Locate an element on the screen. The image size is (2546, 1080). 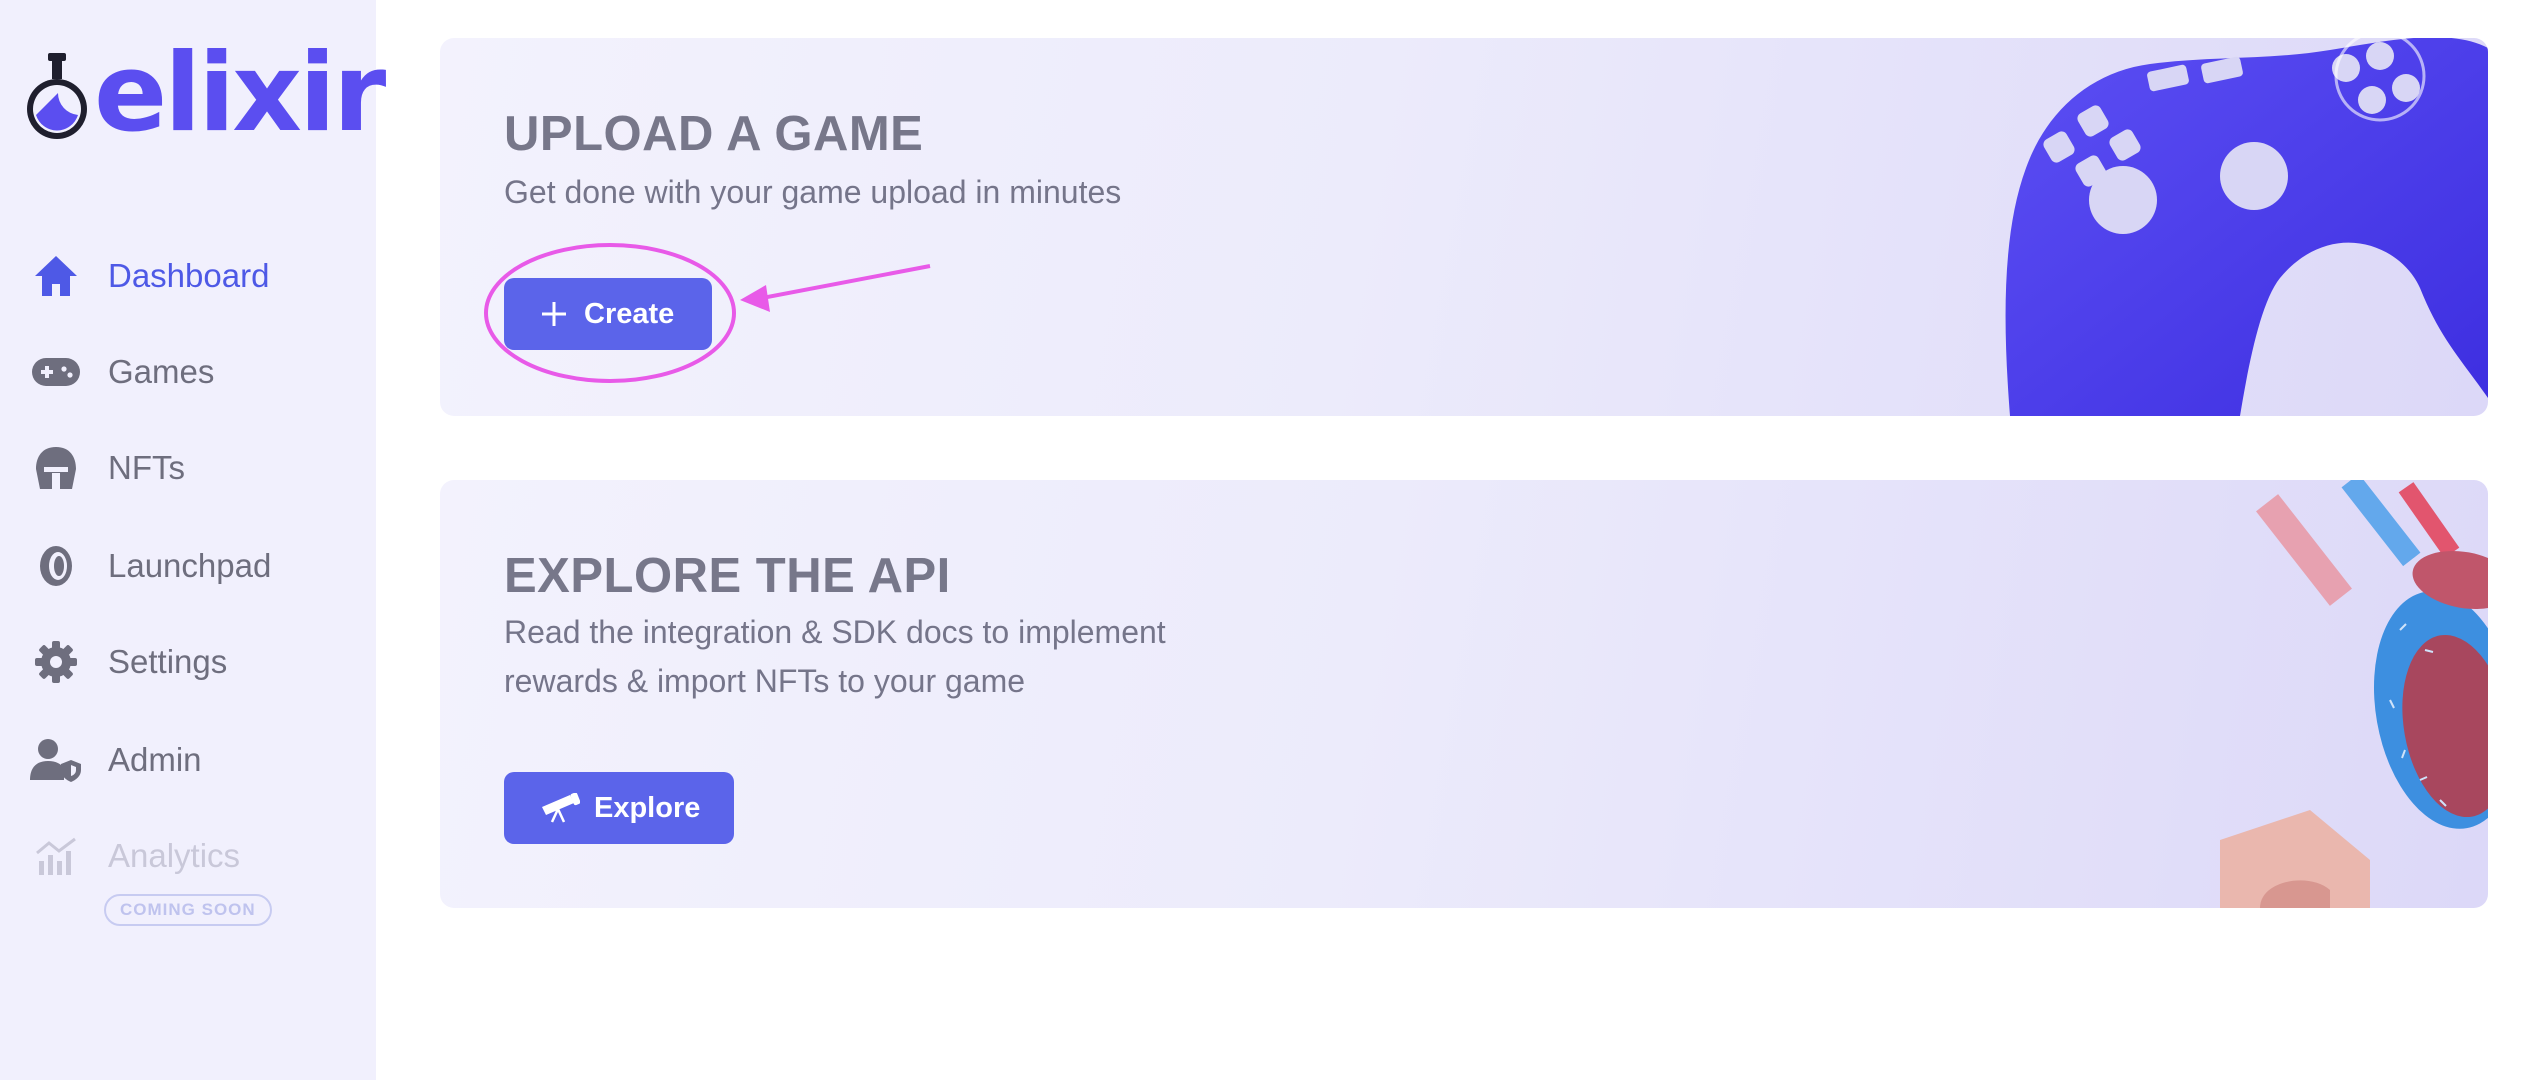
coin-icon is located at coordinates (56, 566).